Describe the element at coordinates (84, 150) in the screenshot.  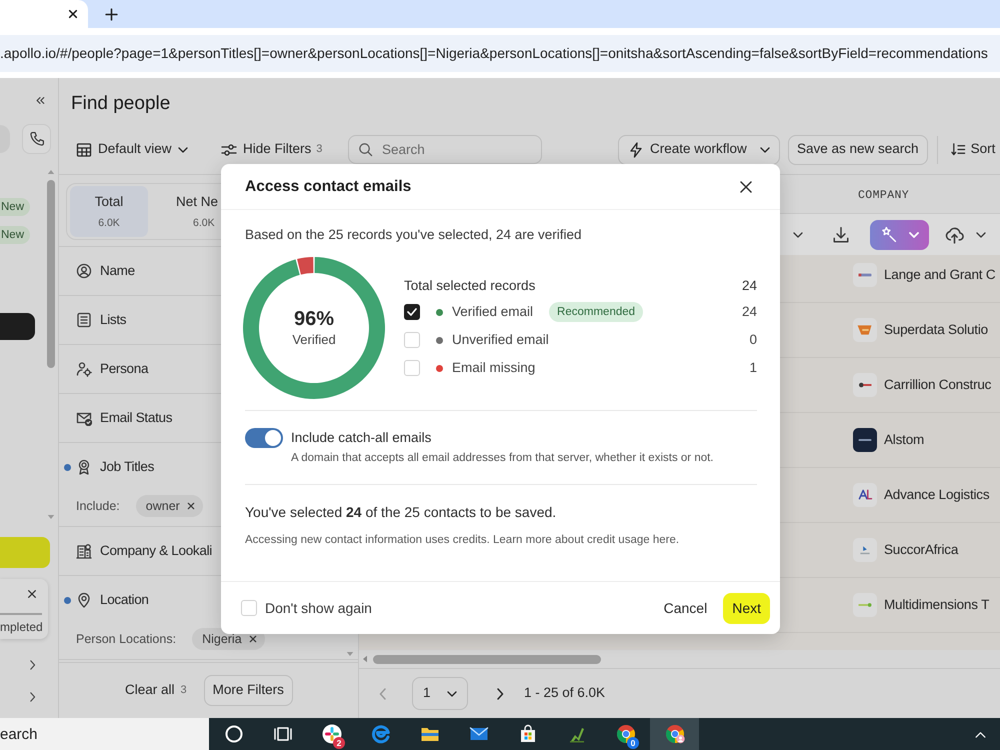
I see `table-icon` at that location.